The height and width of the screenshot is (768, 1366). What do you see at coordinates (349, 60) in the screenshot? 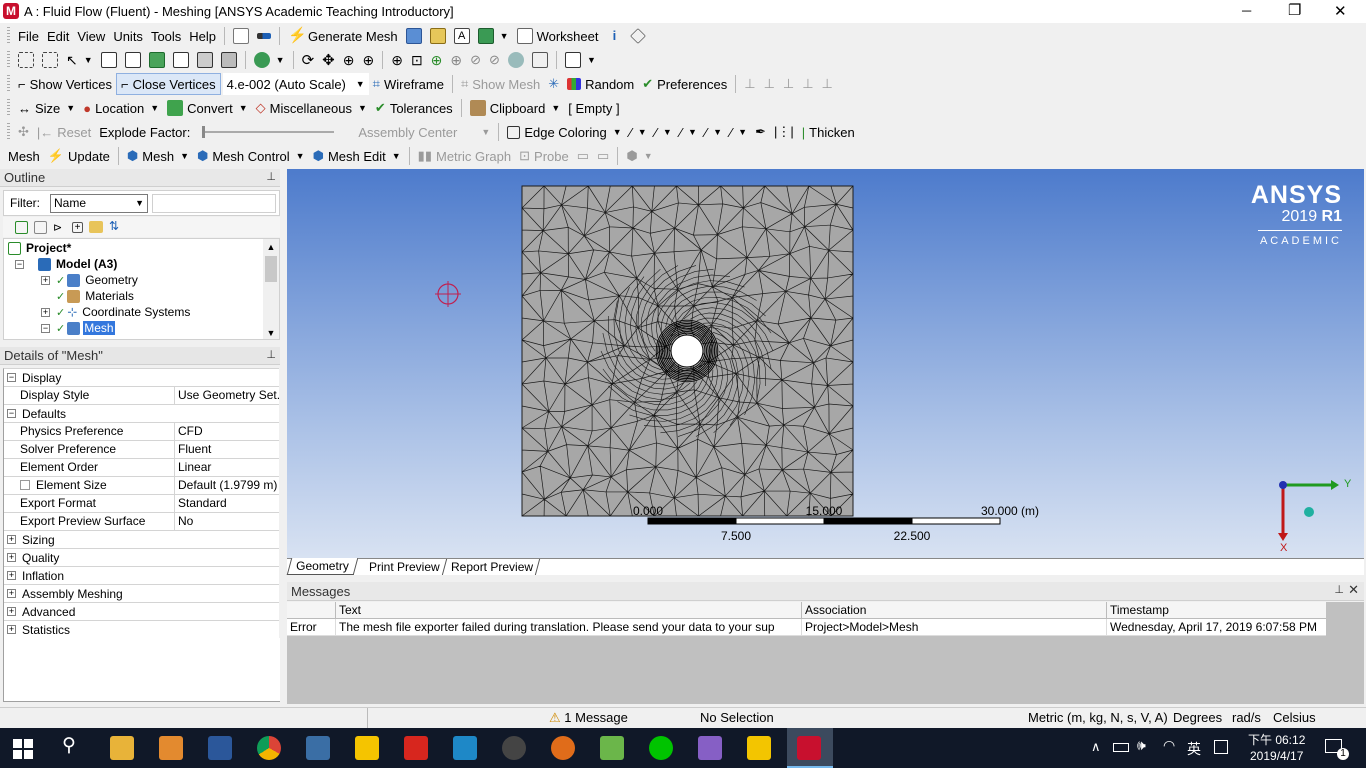
I see `zoom-icon: ⊕` at bounding box center [349, 60].